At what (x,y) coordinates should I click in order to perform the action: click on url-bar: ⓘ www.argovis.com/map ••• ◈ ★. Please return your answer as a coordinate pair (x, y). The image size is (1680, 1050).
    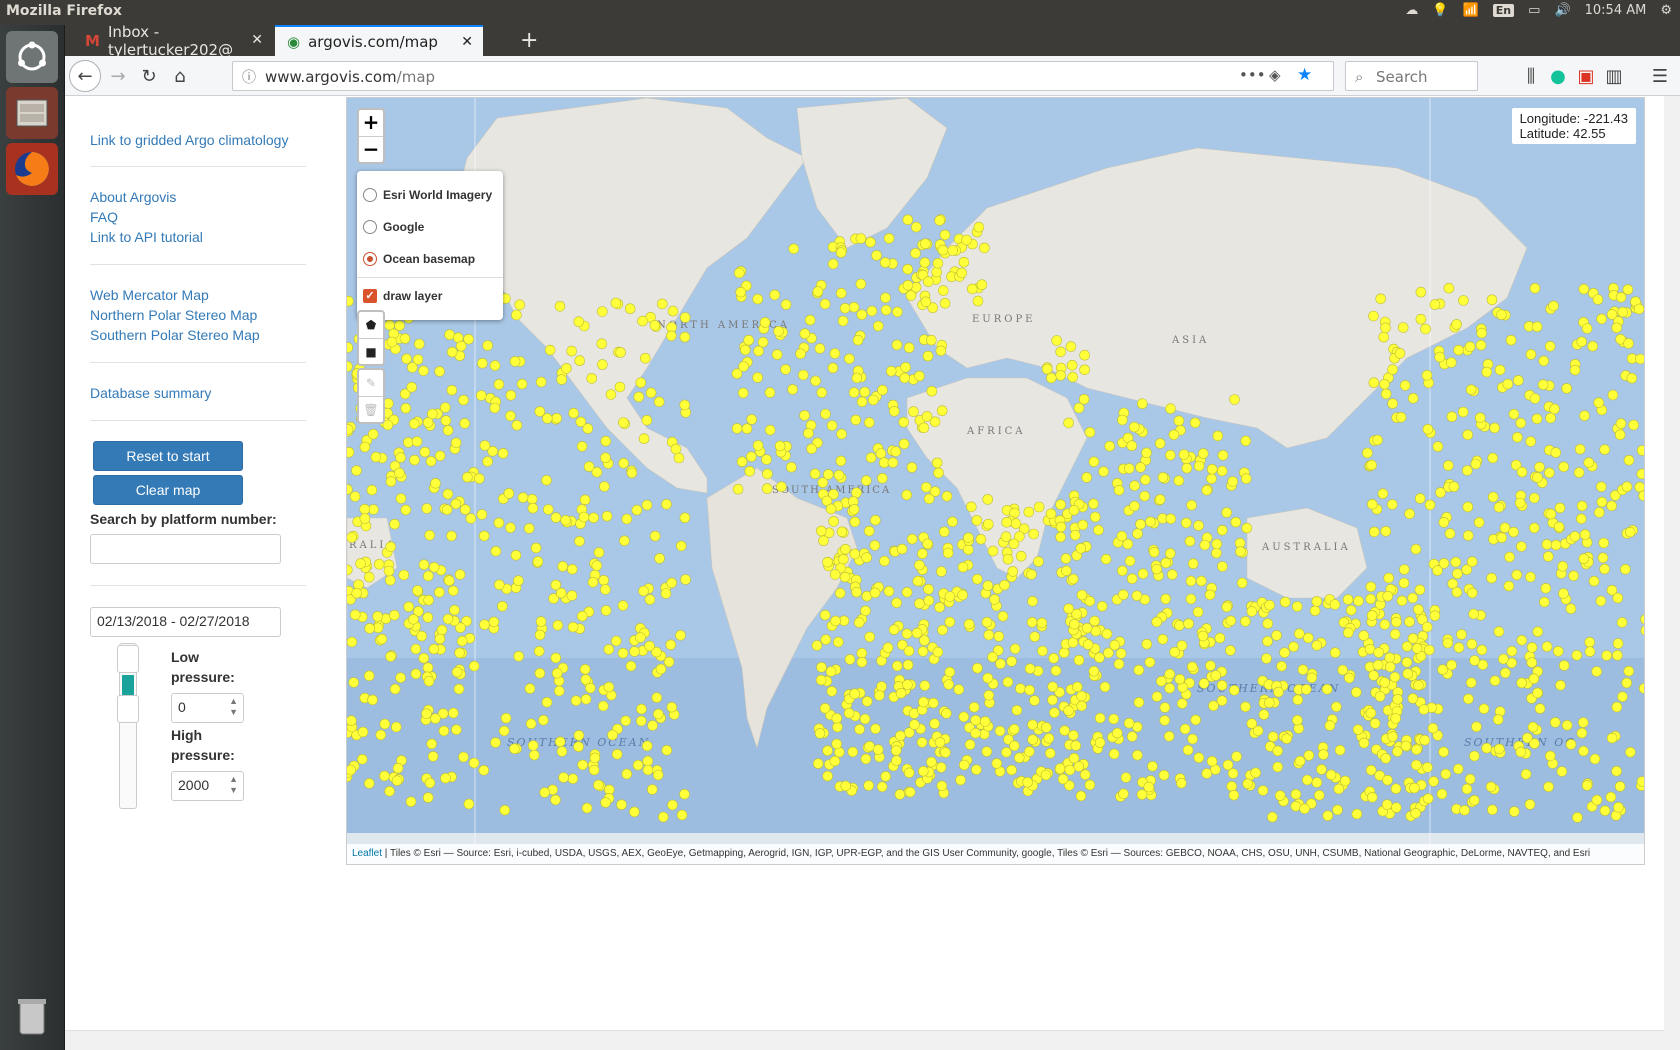
    Looking at the image, I should click on (783, 76).